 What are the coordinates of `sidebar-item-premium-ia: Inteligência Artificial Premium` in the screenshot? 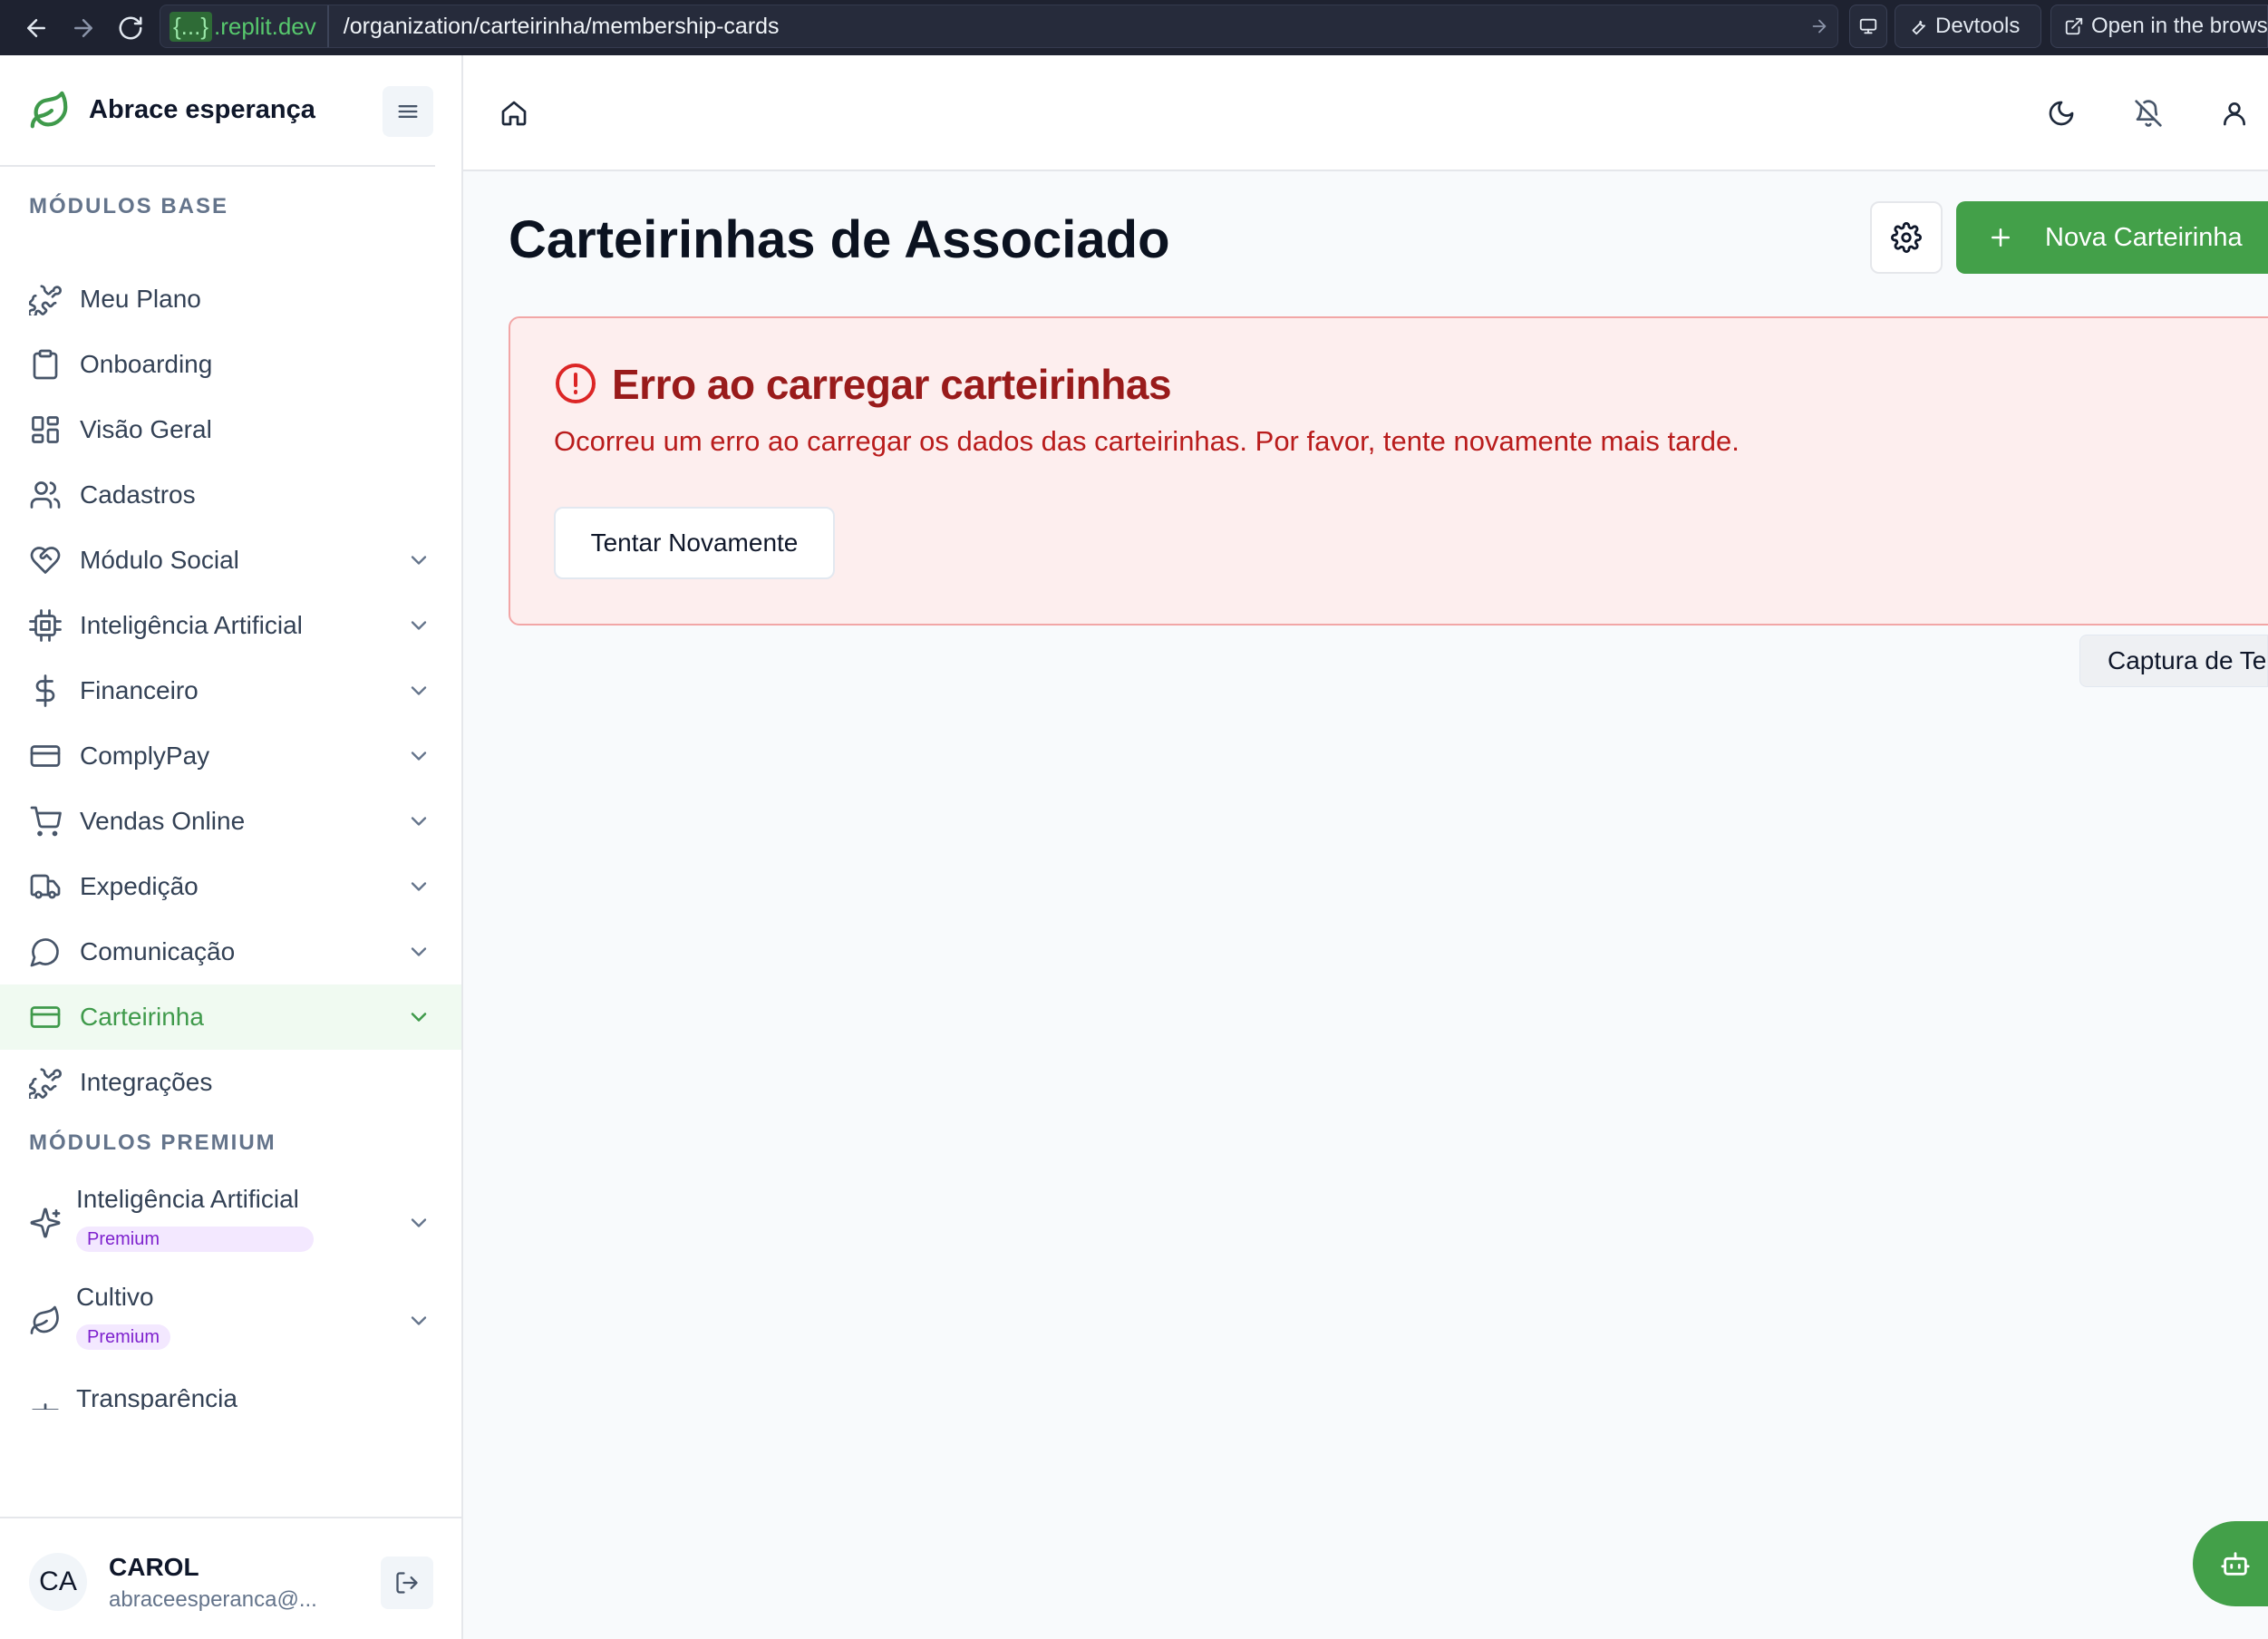 It's located at (231, 1221).